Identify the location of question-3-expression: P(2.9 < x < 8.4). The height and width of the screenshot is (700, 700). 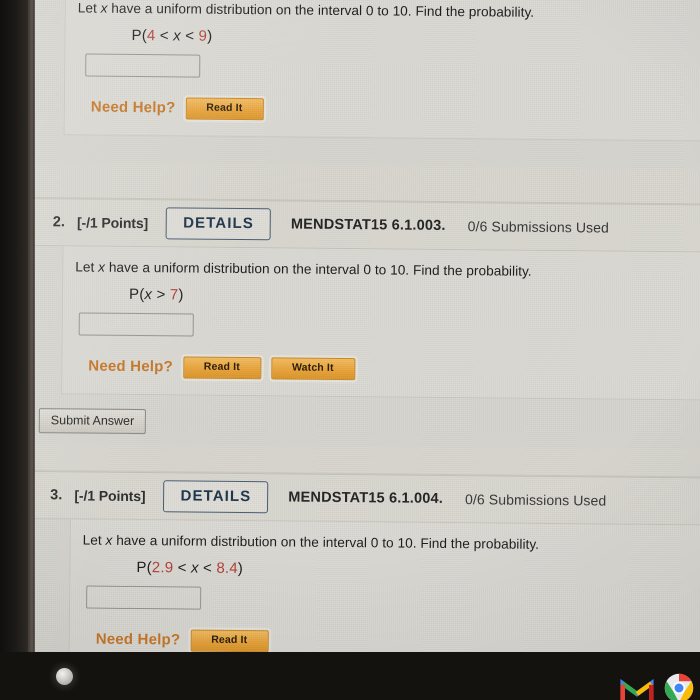
(418, 570).